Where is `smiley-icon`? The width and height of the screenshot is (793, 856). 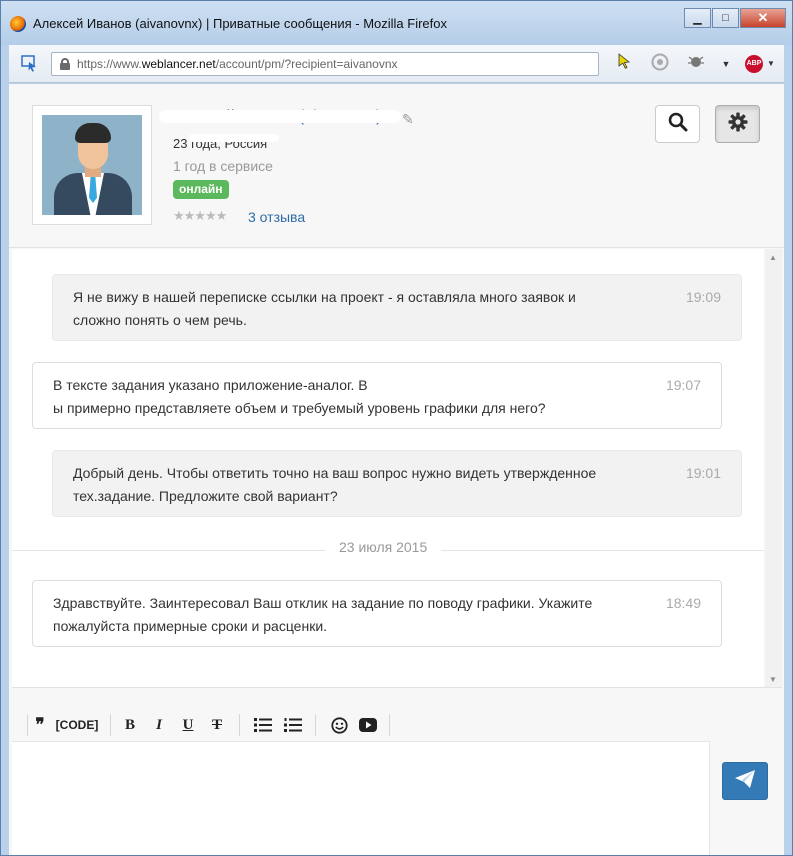
smiley-icon is located at coordinates (339, 725).